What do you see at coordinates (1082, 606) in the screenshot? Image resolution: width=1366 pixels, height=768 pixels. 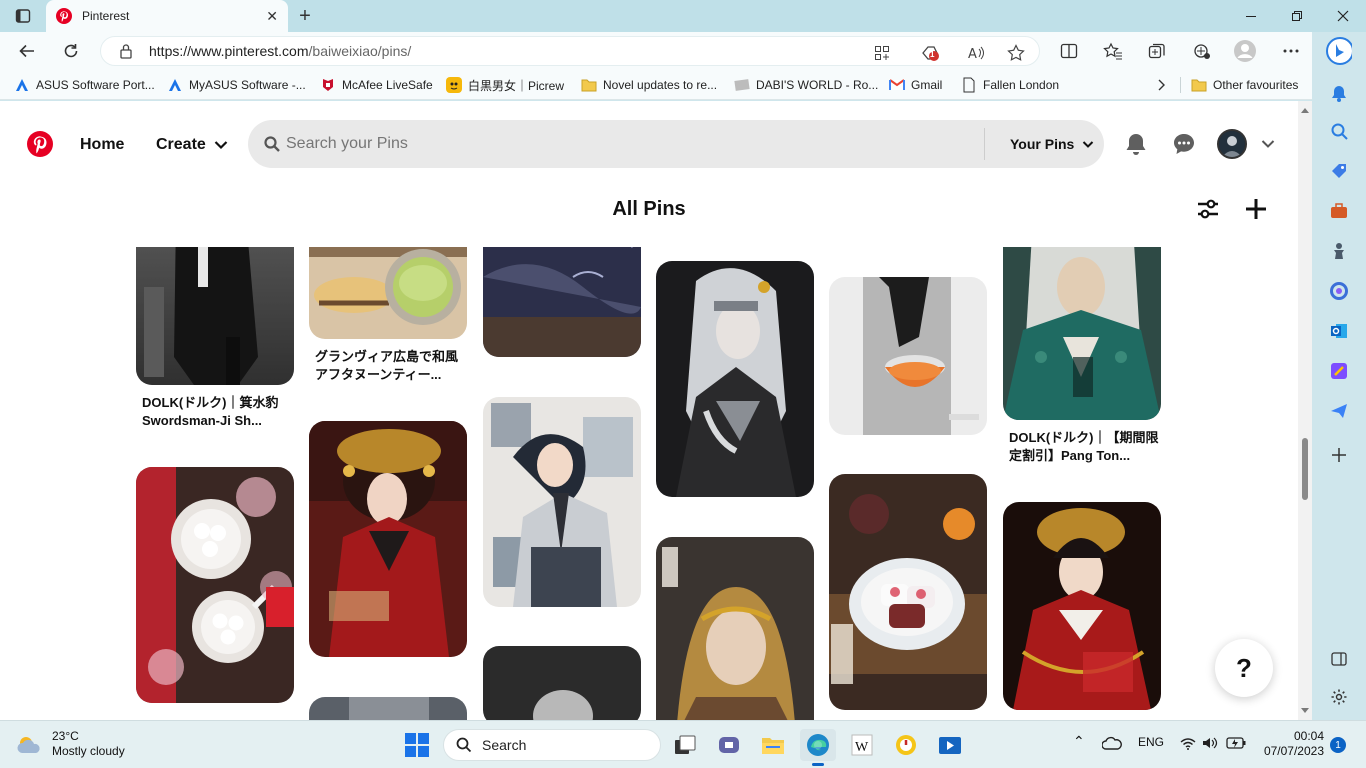 I see `pin-red-robe-woman-doll` at bounding box center [1082, 606].